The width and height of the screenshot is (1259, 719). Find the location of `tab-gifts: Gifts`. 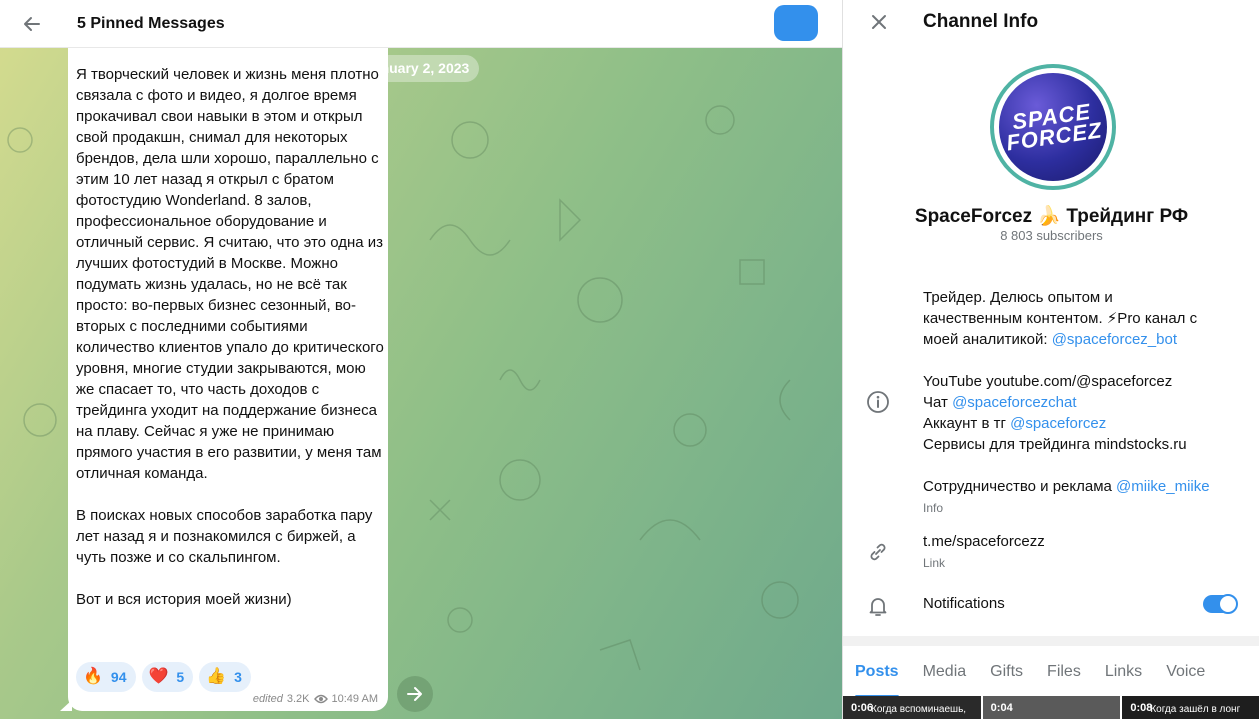

tab-gifts: Gifts is located at coordinates (1006, 674).